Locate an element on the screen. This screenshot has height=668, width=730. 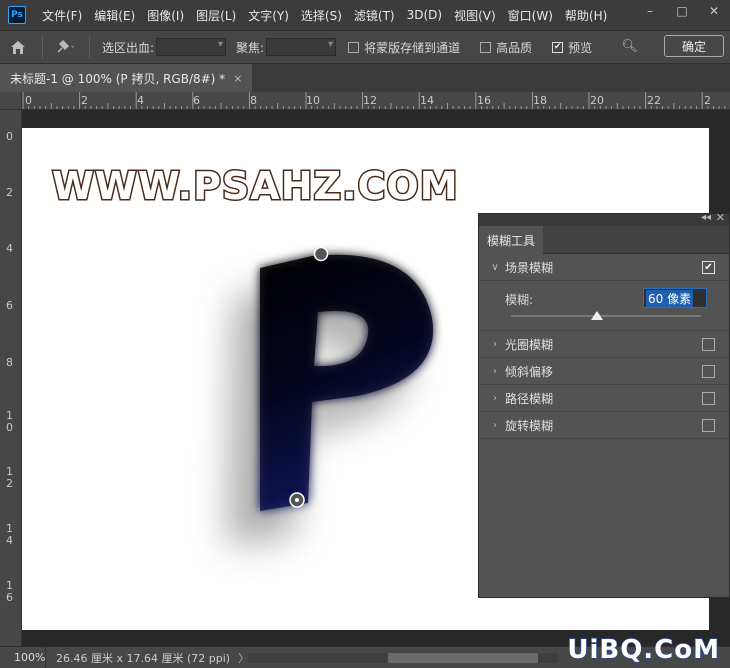
zoom-level: 100% is located at coordinates (23, 657).